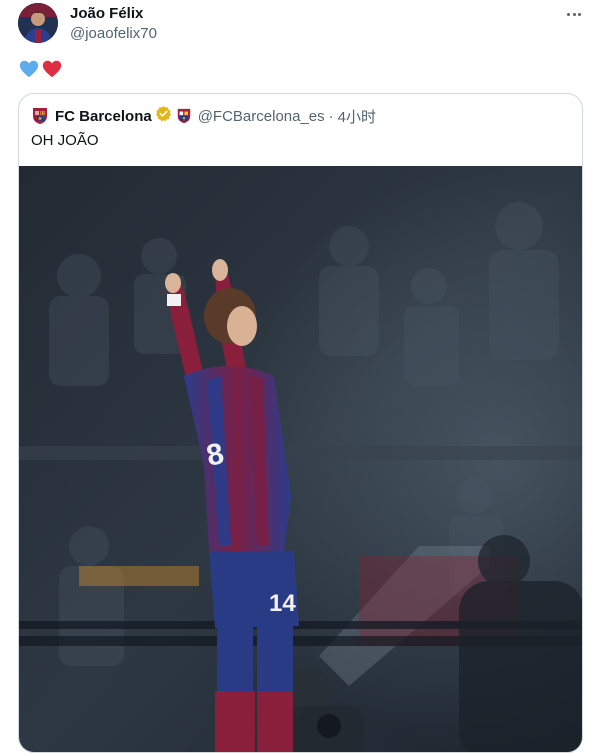 Image resolution: width=603 pixels, height=753 pixels. What do you see at coordinates (103, 116) in the screenshot?
I see `quoted-author-name: FC Barcelona` at bounding box center [103, 116].